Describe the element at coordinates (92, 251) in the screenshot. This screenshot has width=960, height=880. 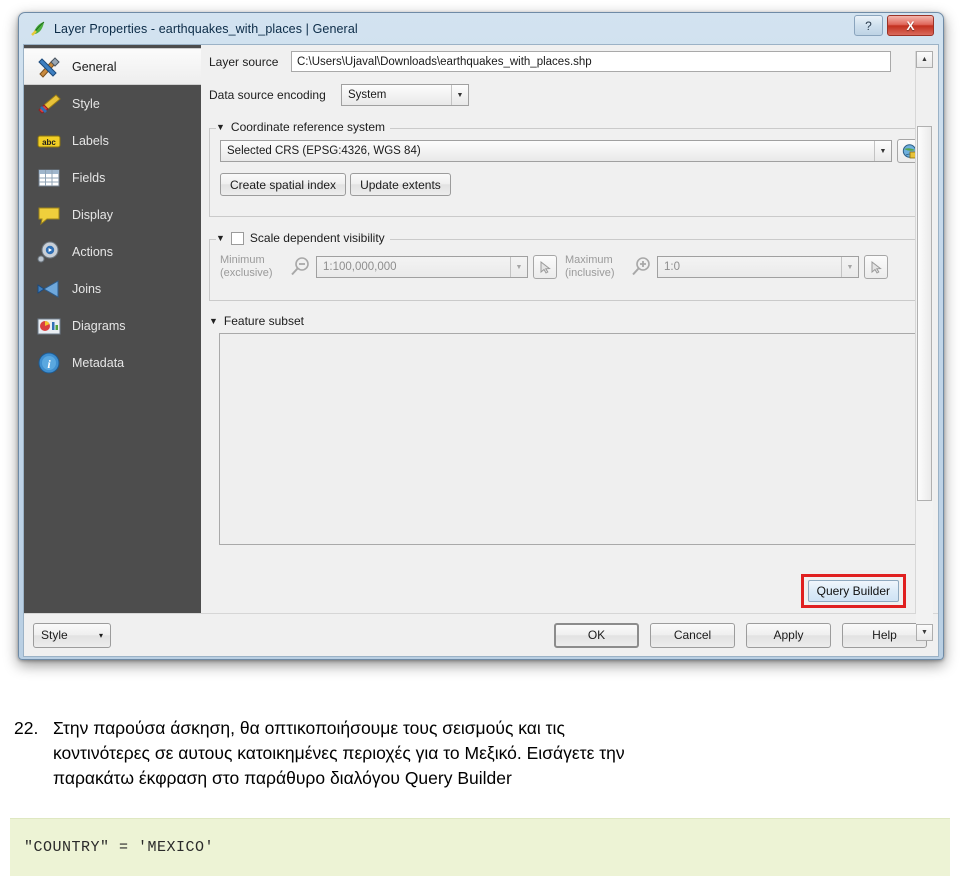
I see `sidebar-item-label: Actions` at that location.